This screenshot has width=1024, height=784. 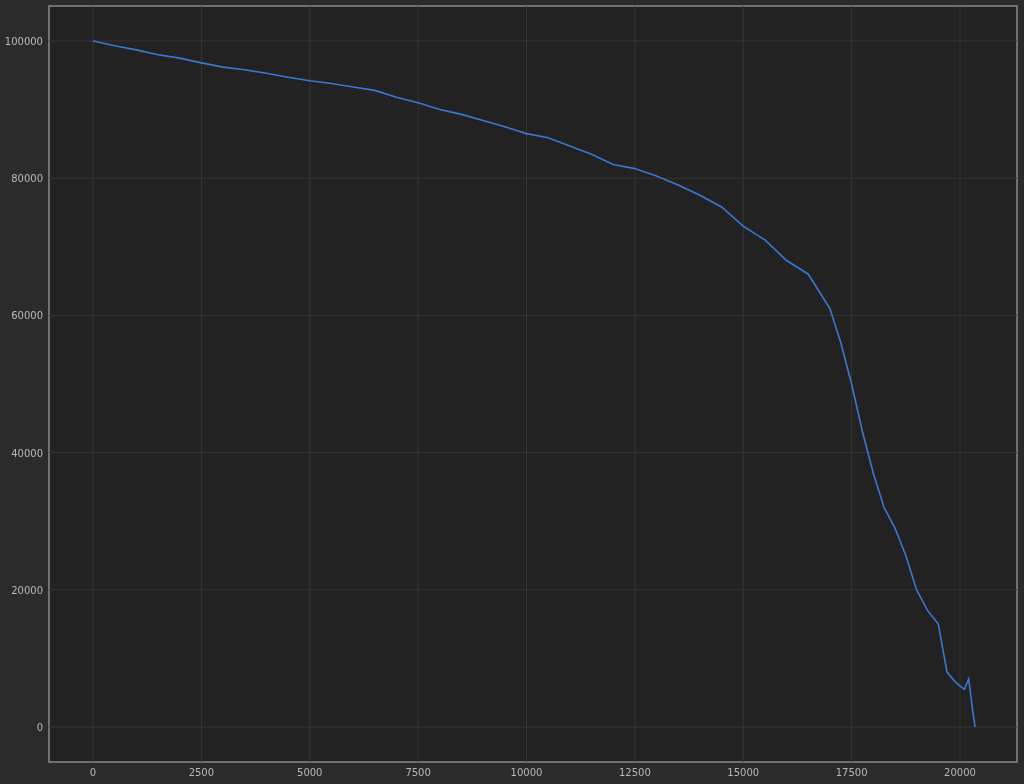 I want to click on tick-label: 17500, so click(x=851, y=772).